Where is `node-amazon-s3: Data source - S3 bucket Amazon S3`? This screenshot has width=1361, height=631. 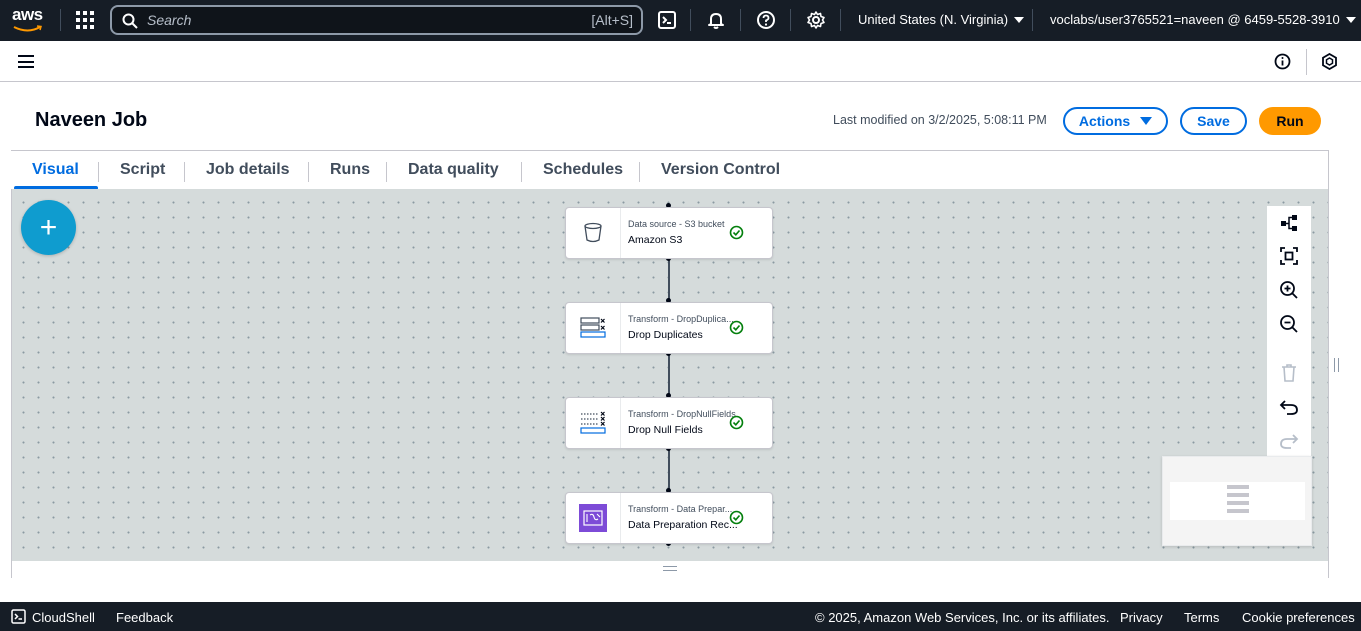
node-amazon-s3: Data source - S3 bucket Amazon S3 is located at coordinates (669, 233).